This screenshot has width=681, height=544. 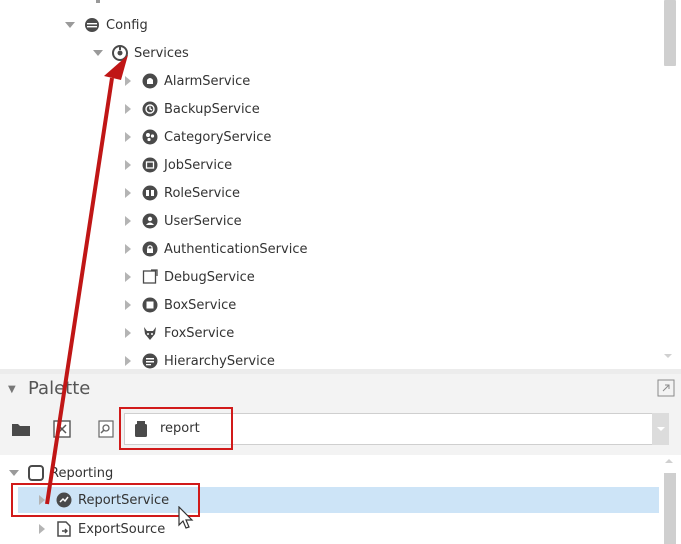 I want to click on tree-node-user-service: UserService, so click(x=182, y=221).